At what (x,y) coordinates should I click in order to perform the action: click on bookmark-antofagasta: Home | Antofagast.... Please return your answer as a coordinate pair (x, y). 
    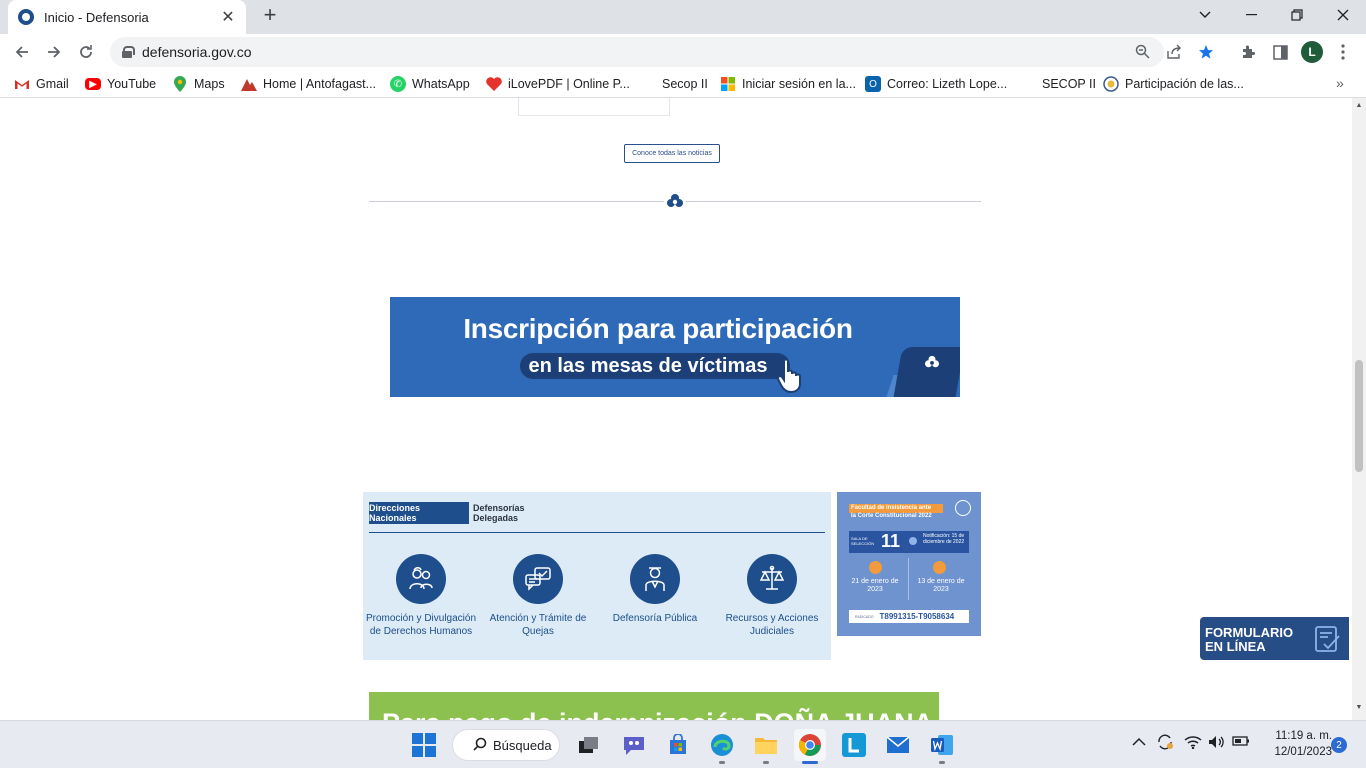
    Looking at the image, I should click on (308, 84).